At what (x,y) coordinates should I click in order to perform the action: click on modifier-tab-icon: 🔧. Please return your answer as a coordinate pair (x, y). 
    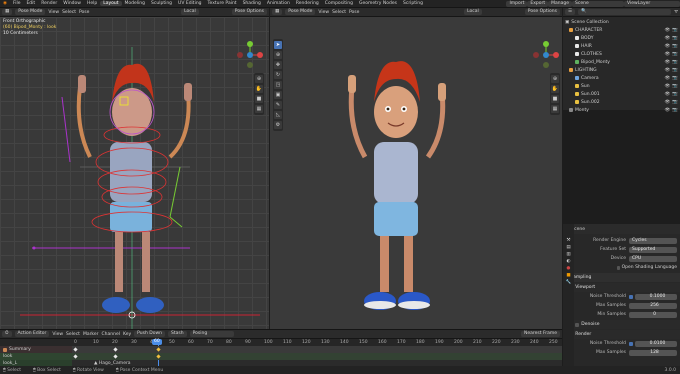
    Looking at the image, I should click on (569, 282).